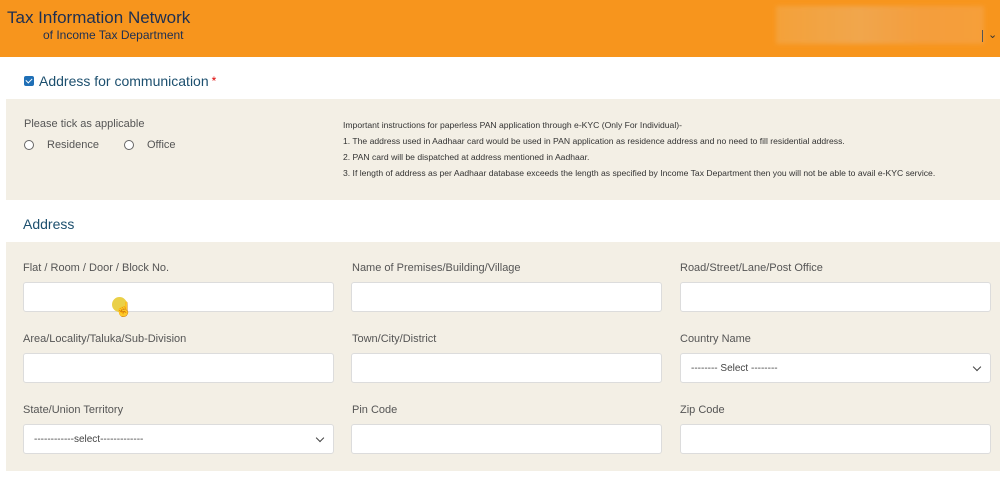  What do you see at coordinates (702, 410) in the screenshot?
I see `zipcode-label: Zip Code` at bounding box center [702, 410].